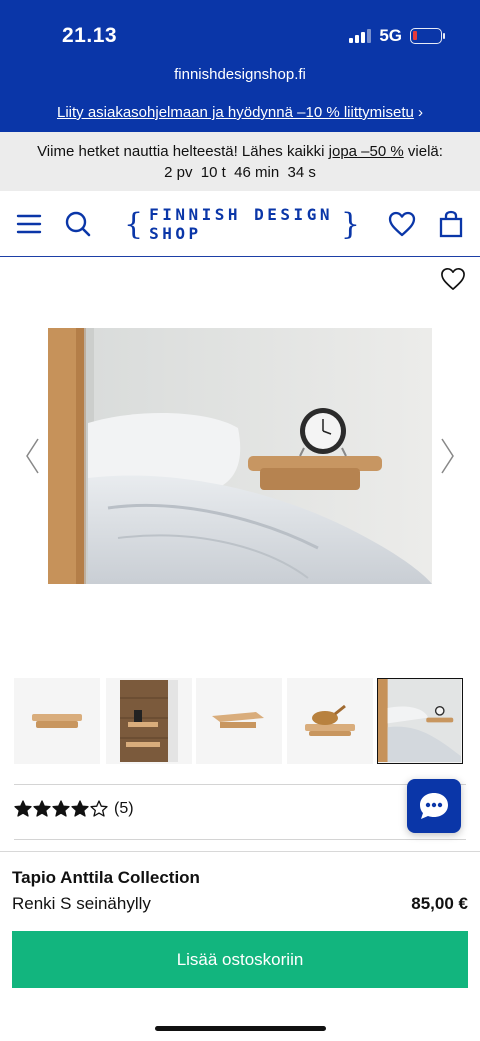 This screenshot has height=1041, width=480. I want to click on add-to-cart-button: Lisää ostoskoriin, so click(240, 959).